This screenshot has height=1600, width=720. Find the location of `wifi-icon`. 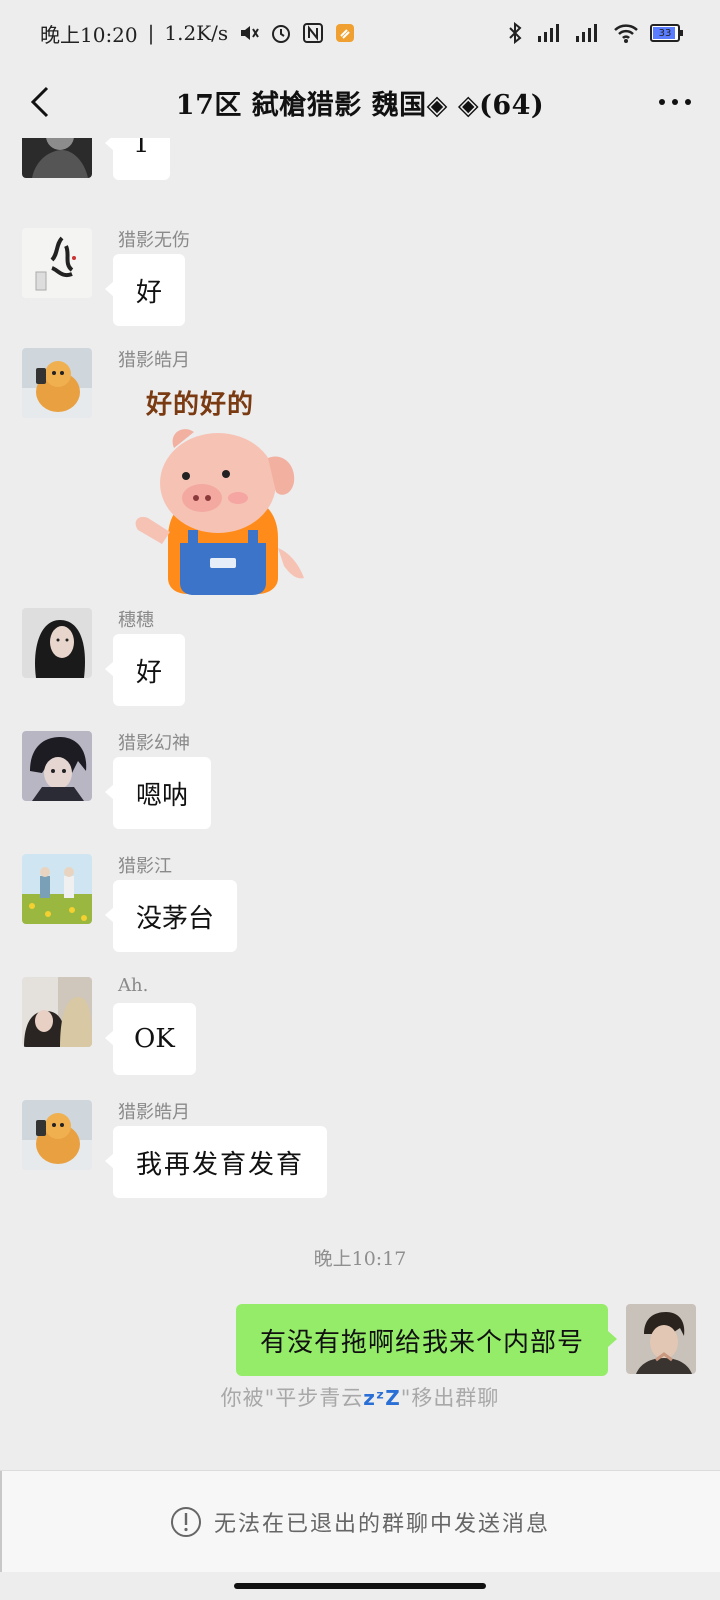

wifi-icon is located at coordinates (626, 33).